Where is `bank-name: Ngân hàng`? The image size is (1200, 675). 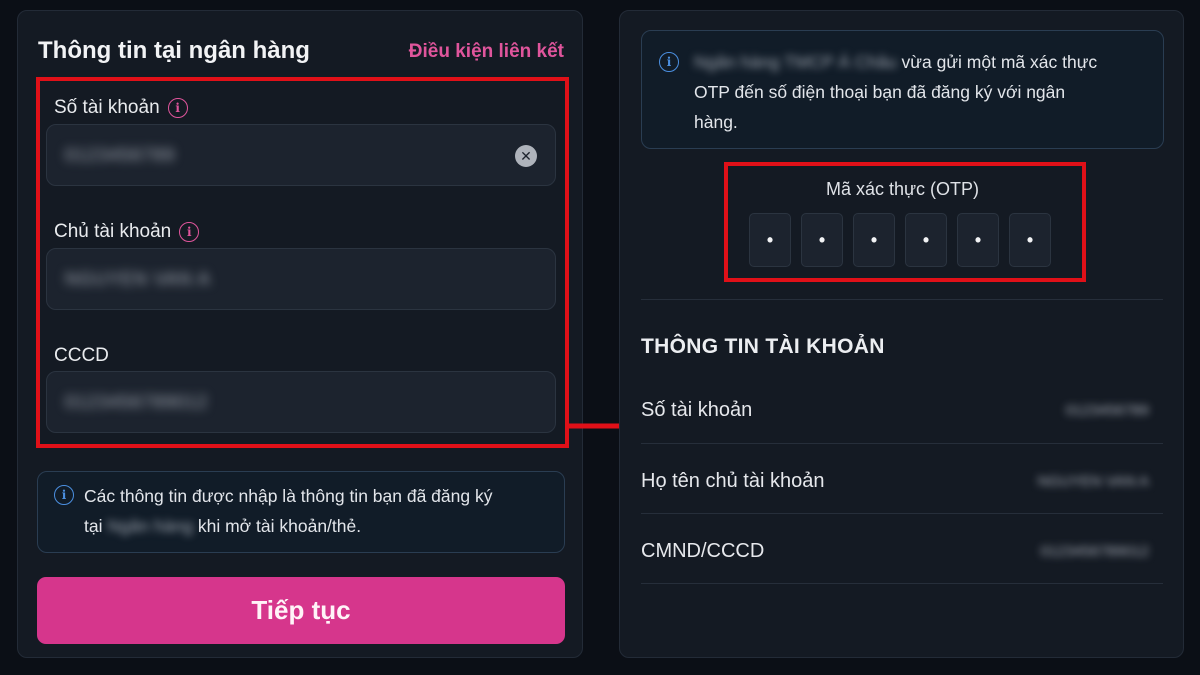
bank-name: Ngân hàng is located at coordinates (150, 526).